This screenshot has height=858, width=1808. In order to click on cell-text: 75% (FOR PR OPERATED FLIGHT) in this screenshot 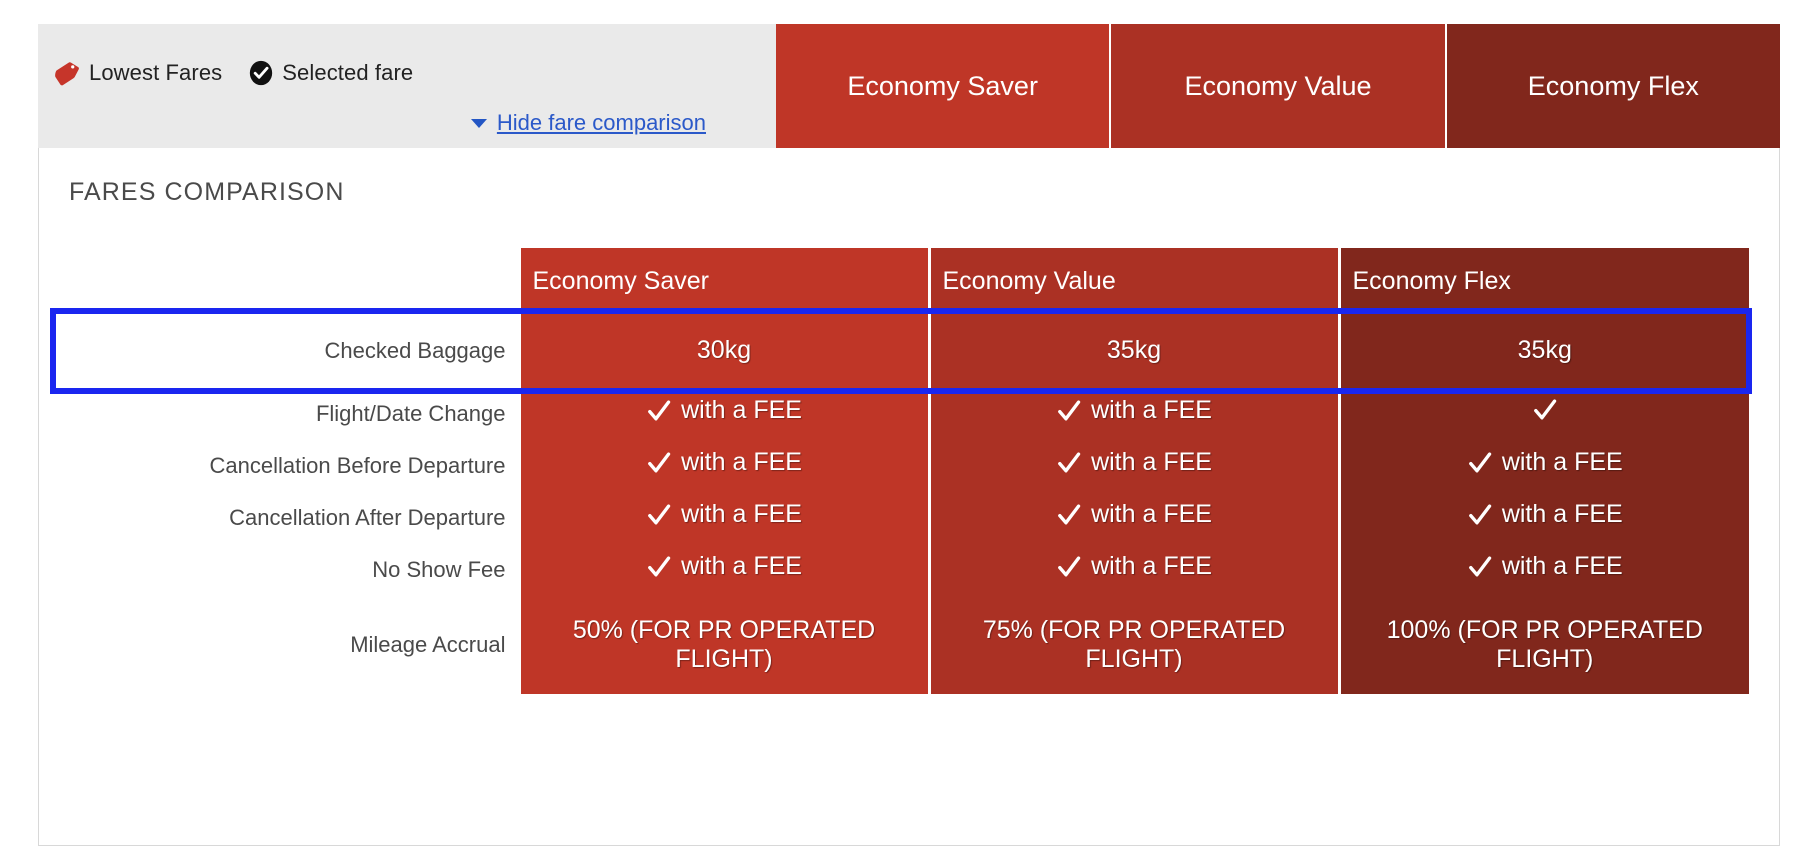, I will do `click(1134, 644)`.